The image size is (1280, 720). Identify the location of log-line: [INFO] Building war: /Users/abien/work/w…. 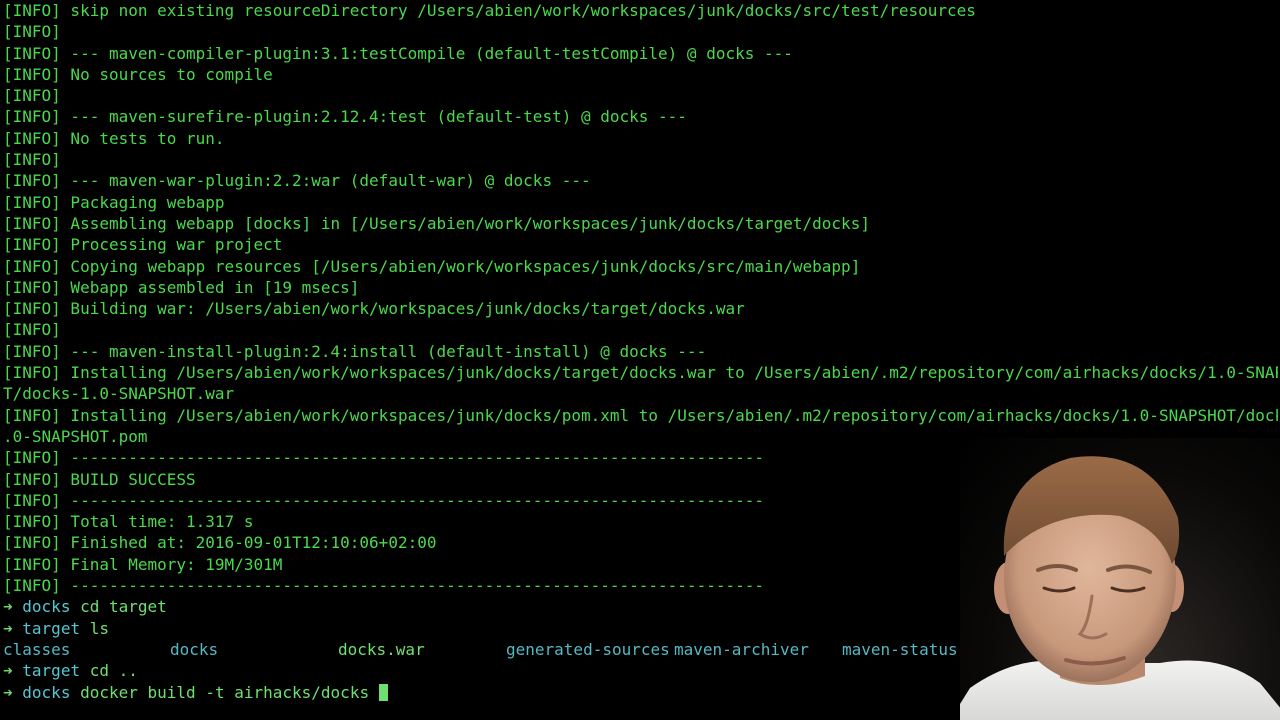
(374, 309).